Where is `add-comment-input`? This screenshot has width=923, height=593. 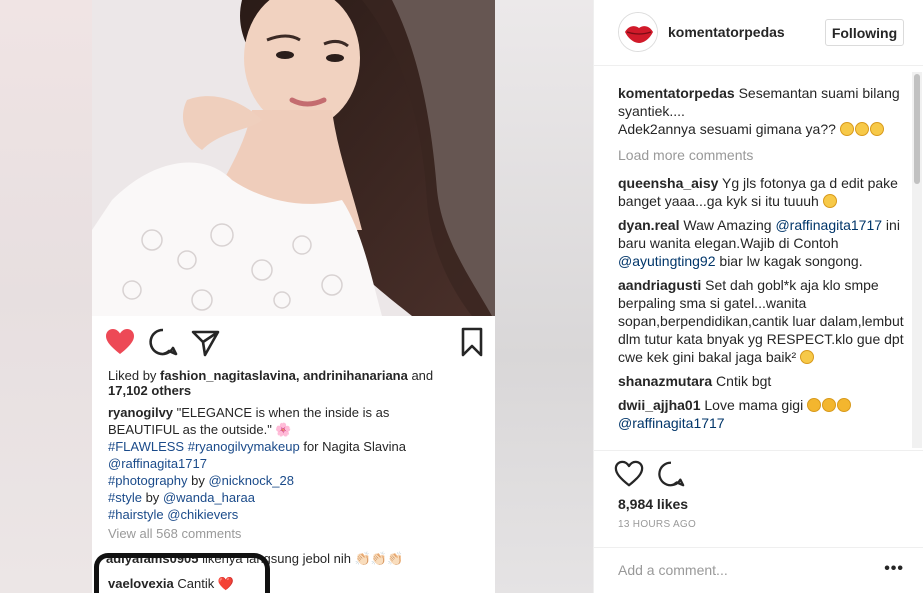
add-comment-input is located at coordinates (743, 570).